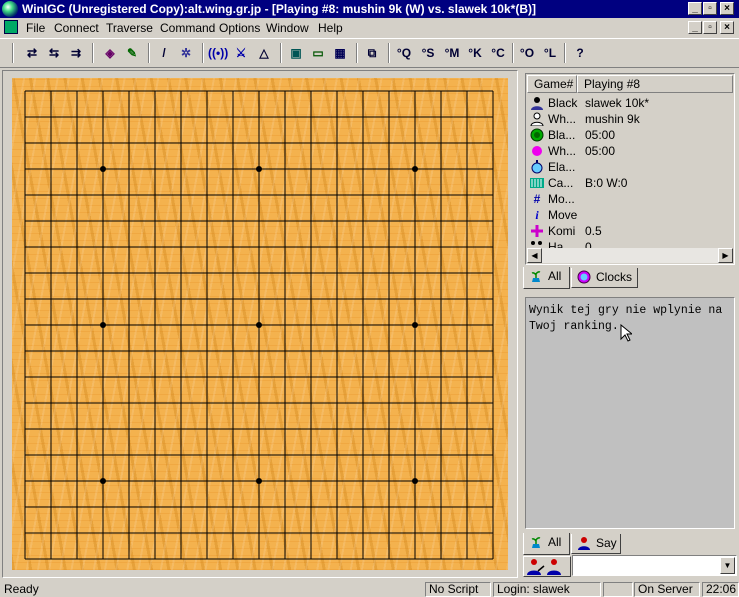  I want to click on game-info-row: Black slawek 10k*, so click(630, 103).